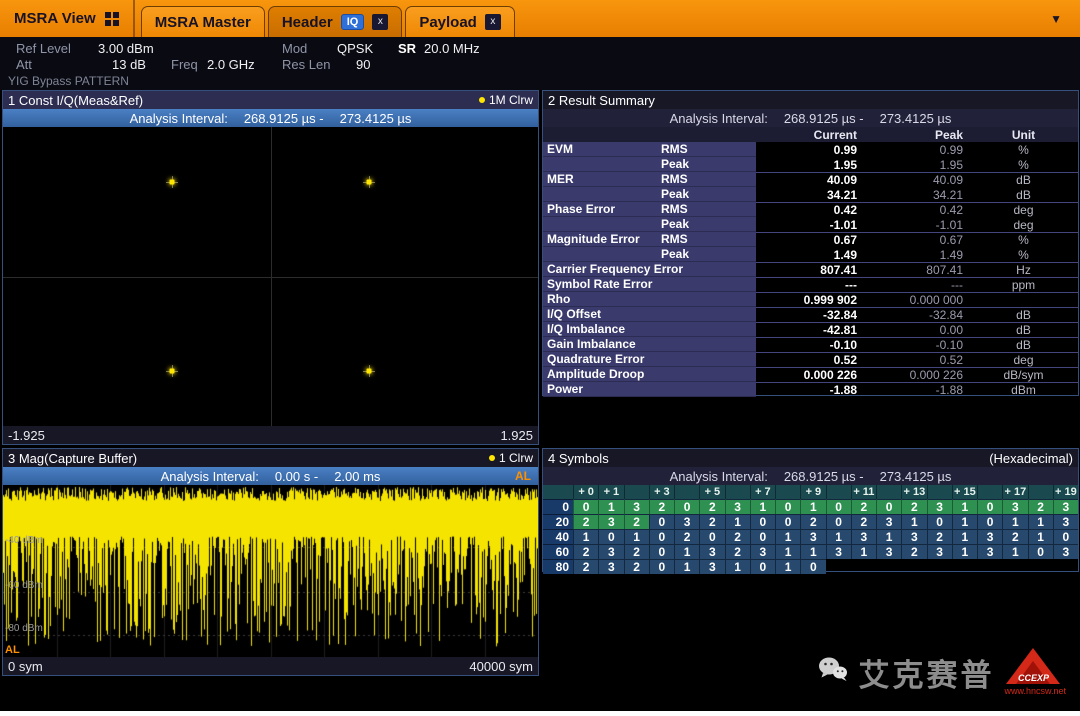  I want to click on result-label: Phase Error, so click(581, 209).